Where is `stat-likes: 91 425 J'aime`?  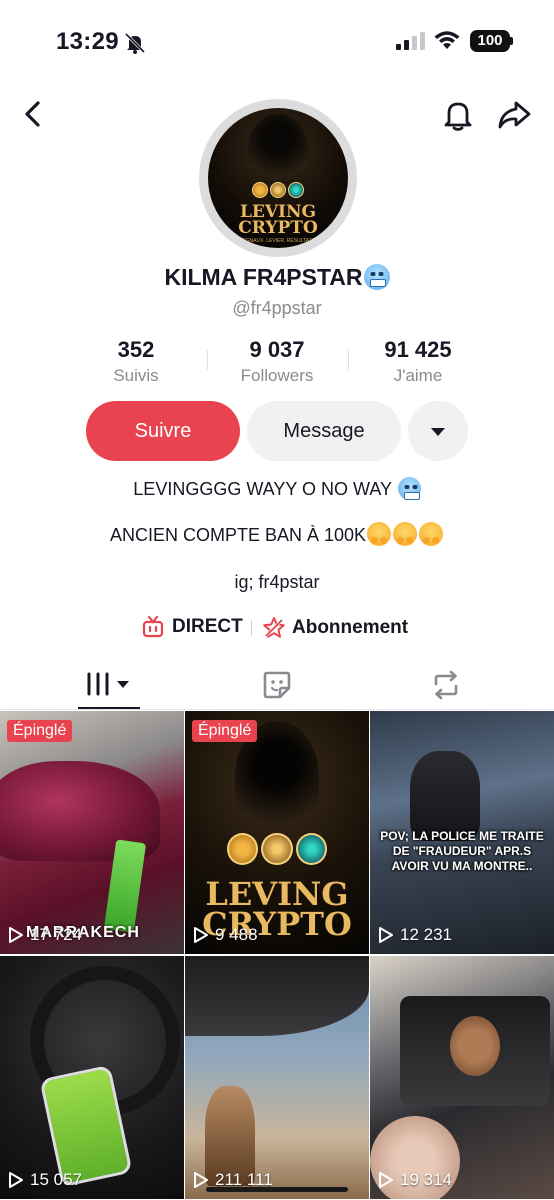
stat-likes: 91 425 J'aime is located at coordinates (418, 361).